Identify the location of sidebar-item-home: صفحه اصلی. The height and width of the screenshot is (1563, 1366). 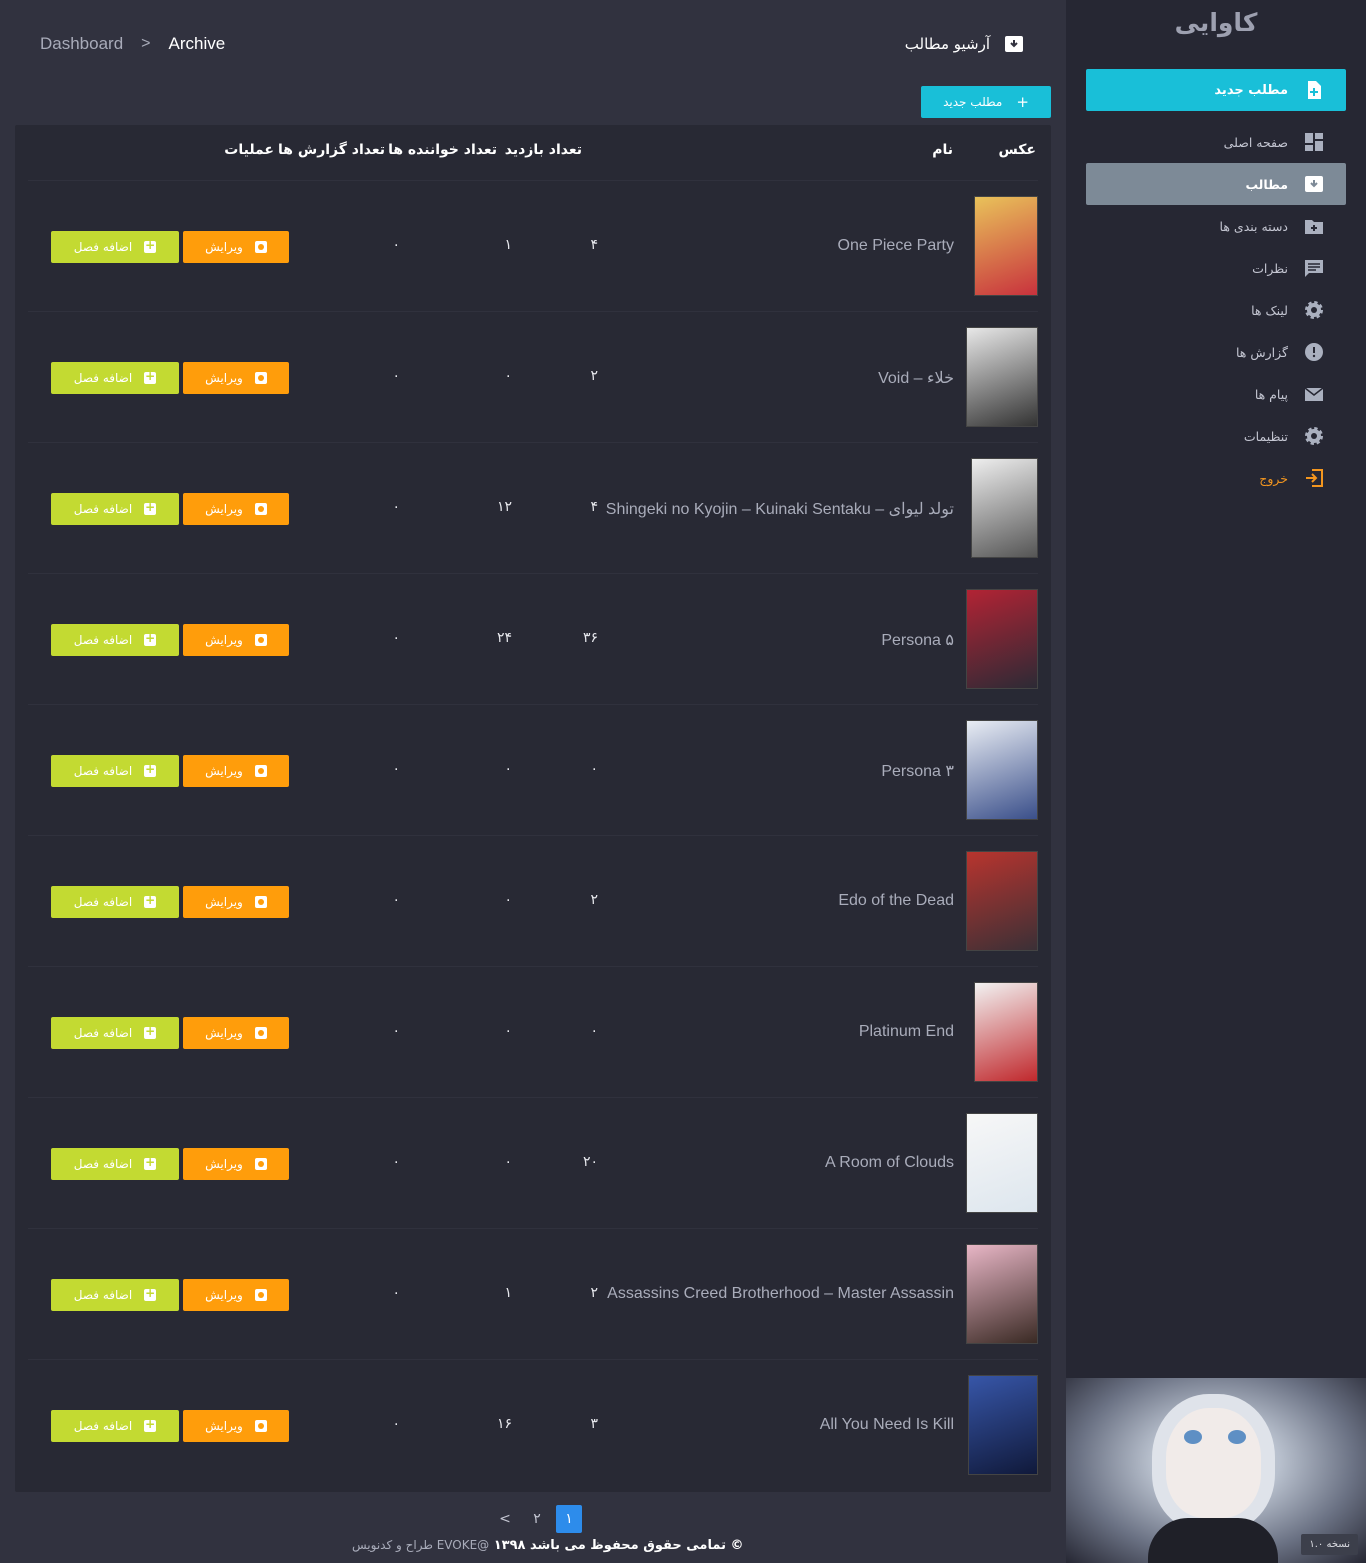
(1216, 142).